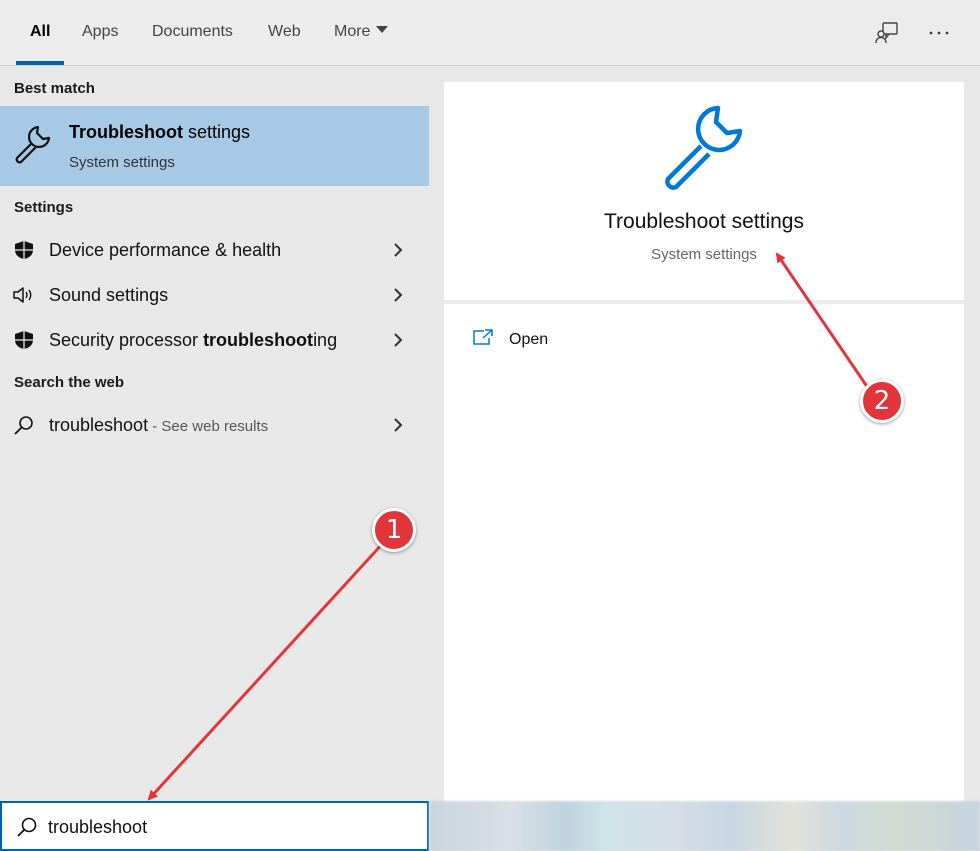 The width and height of the screenshot is (980, 851). I want to click on preview-title: Troubleshoot settings, so click(703, 221).